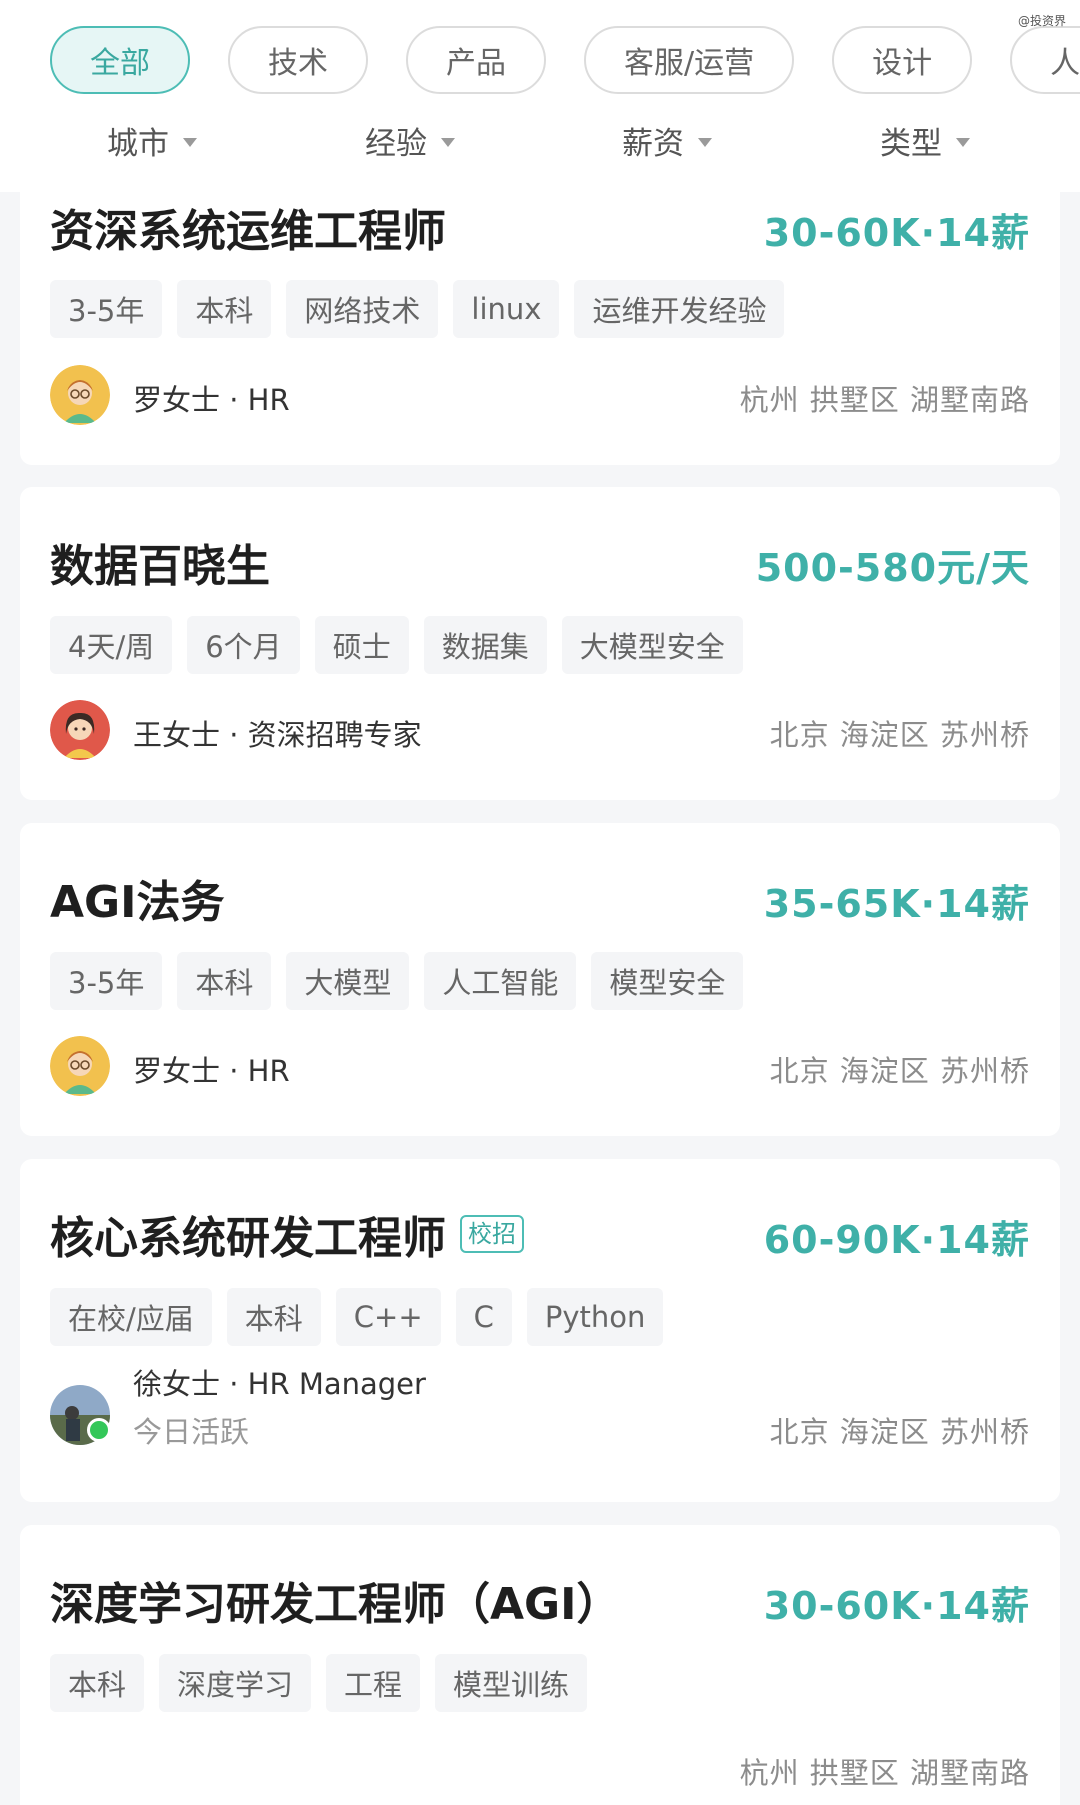 This screenshot has height=1805, width=1080. I want to click on job-title-text: 核心系统研发工程师, so click(248, 1238).